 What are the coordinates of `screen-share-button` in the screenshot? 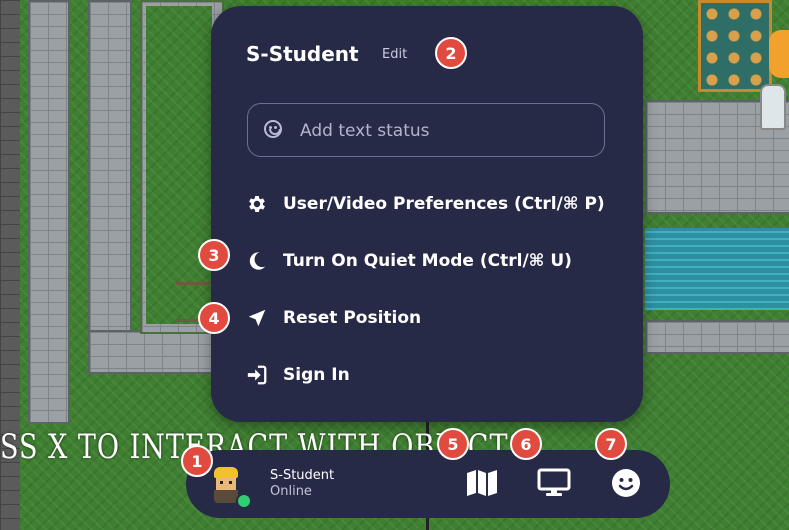 It's located at (554, 485).